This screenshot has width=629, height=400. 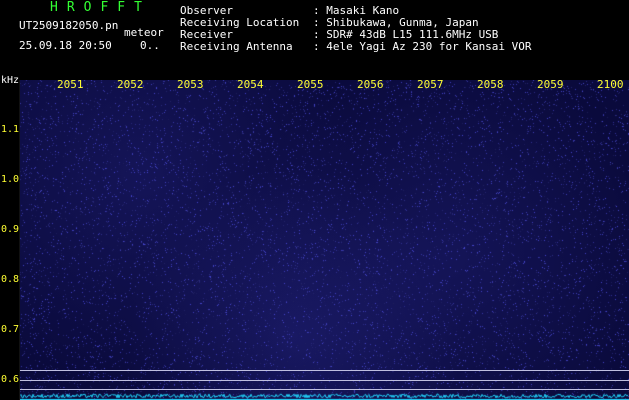 I want to click on y-tick: 1.1, so click(x=10, y=129).